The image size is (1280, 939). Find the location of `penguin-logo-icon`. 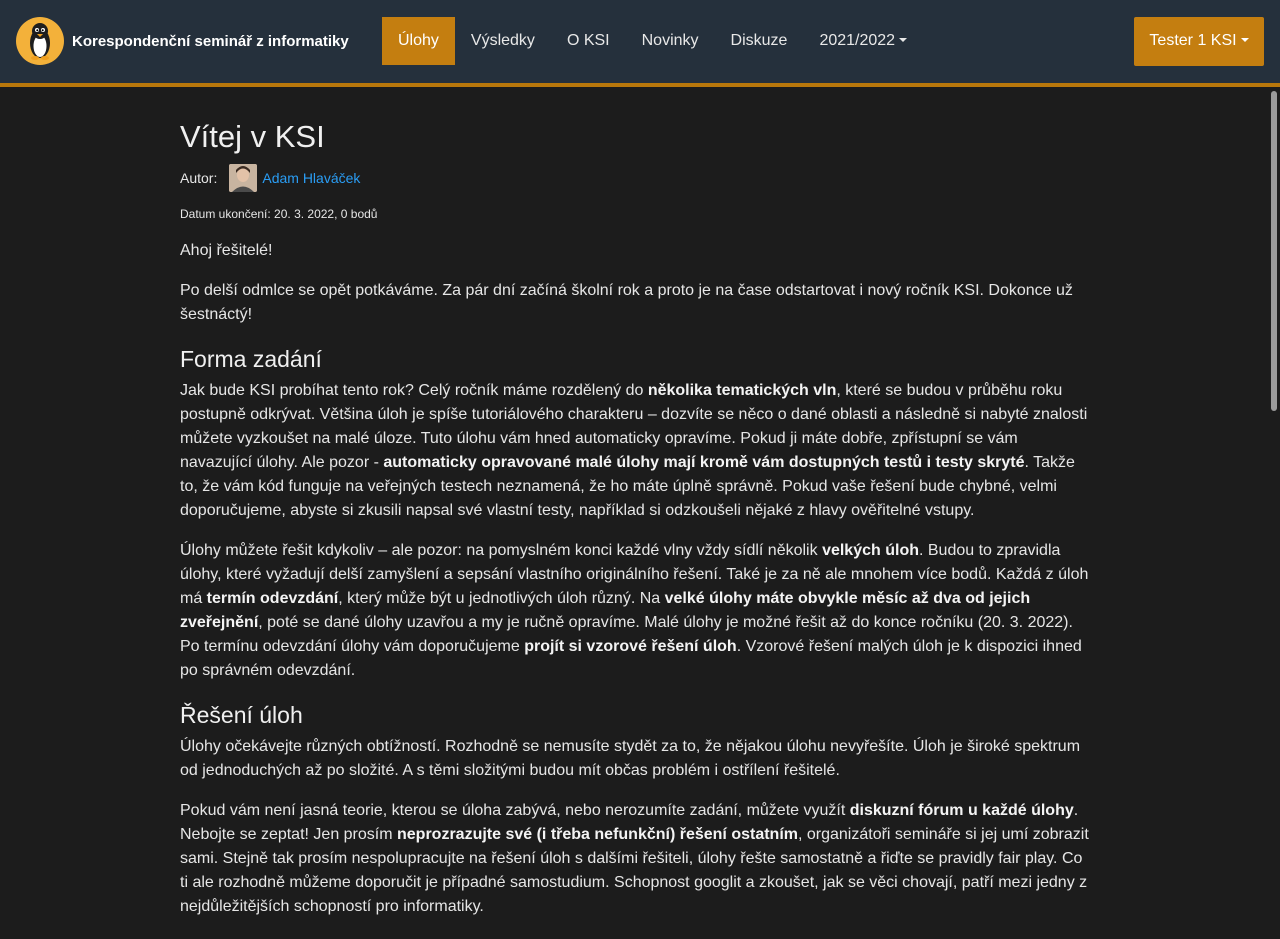

penguin-logo-icon is located at coordinates (40, 41).